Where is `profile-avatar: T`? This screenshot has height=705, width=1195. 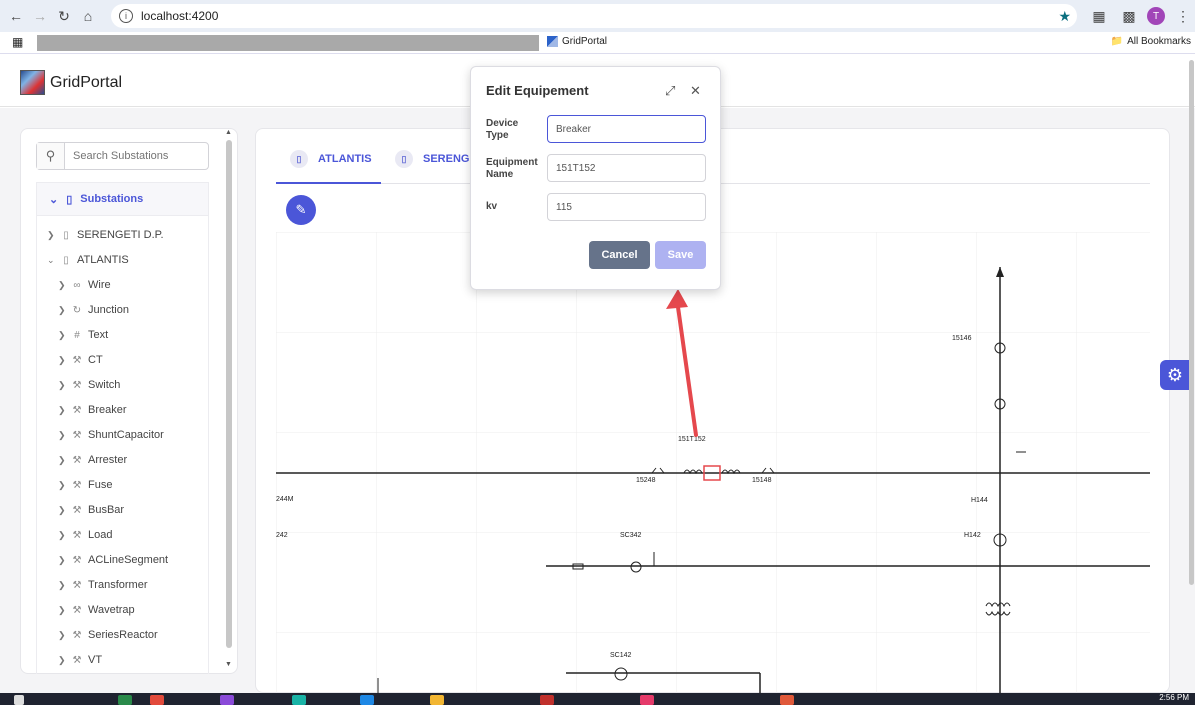
profile-avatar: T is located at coordinates (1156, 16).